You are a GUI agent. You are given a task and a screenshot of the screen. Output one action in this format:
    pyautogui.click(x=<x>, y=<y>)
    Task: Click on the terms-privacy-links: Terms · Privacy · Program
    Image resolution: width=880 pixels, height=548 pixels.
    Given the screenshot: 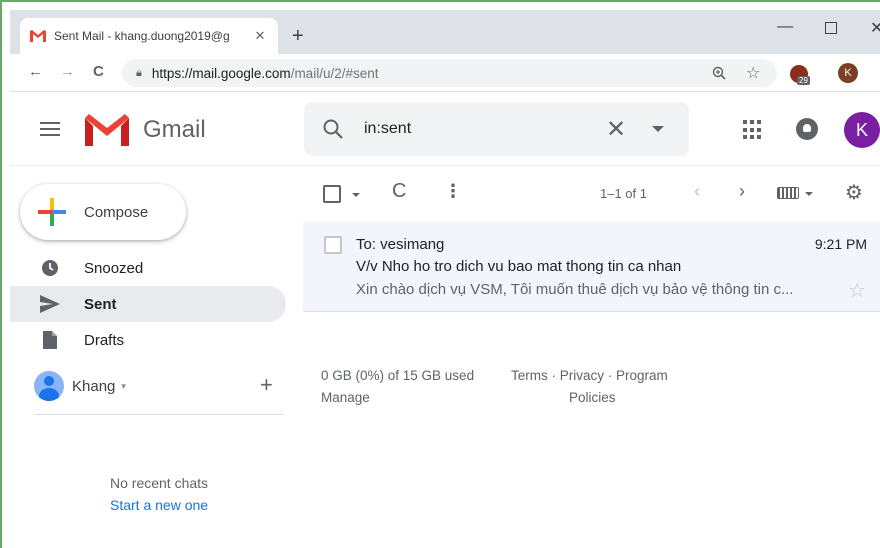 What is the action you would take?
    pyautogui.click(x=589, y=375)
    